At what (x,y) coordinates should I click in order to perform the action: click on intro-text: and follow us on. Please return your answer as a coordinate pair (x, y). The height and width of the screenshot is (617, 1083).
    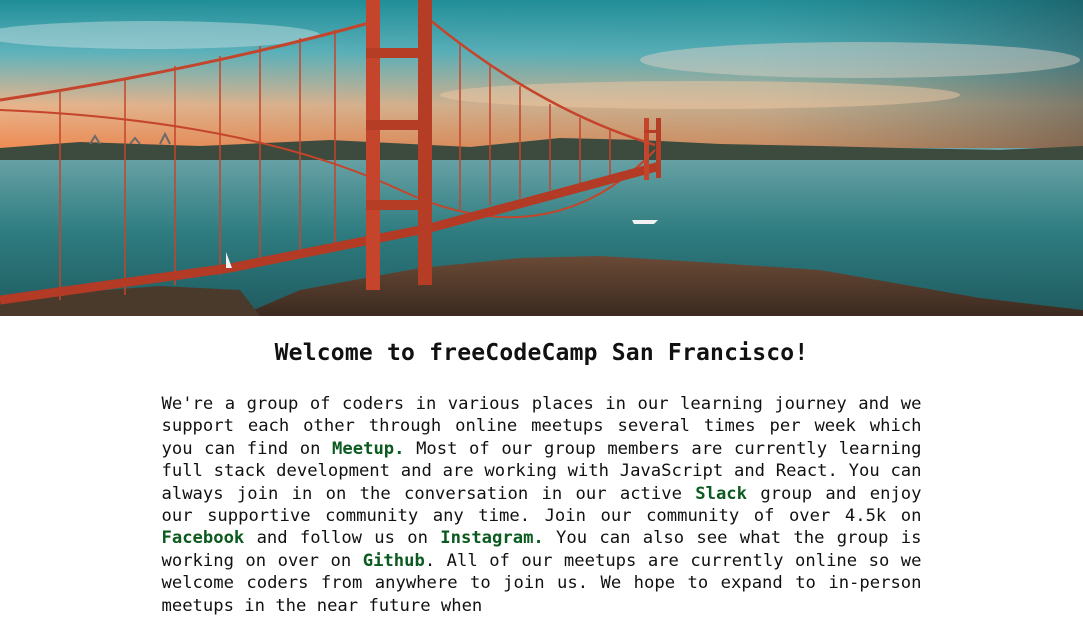
    Looking at the image, I should click on (342, 538).